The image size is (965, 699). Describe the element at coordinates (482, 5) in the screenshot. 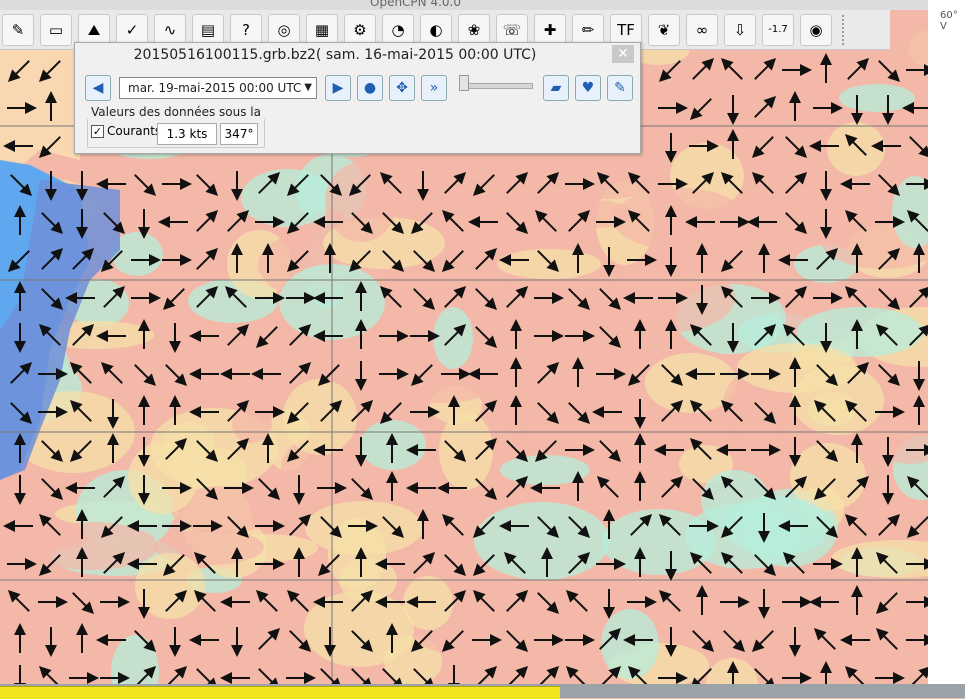

I see `window-titlebar: OpenCPN 4.0.0` at that location.